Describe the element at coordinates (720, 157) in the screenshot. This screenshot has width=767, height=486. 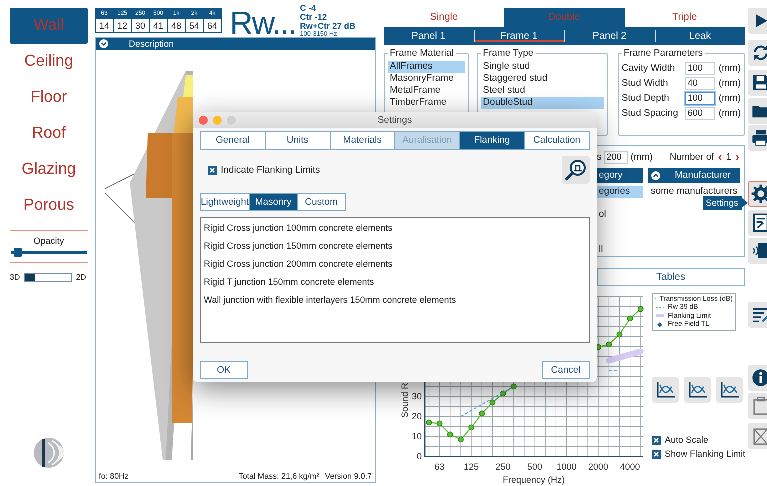
I see `previous-button: ‹` at that location.